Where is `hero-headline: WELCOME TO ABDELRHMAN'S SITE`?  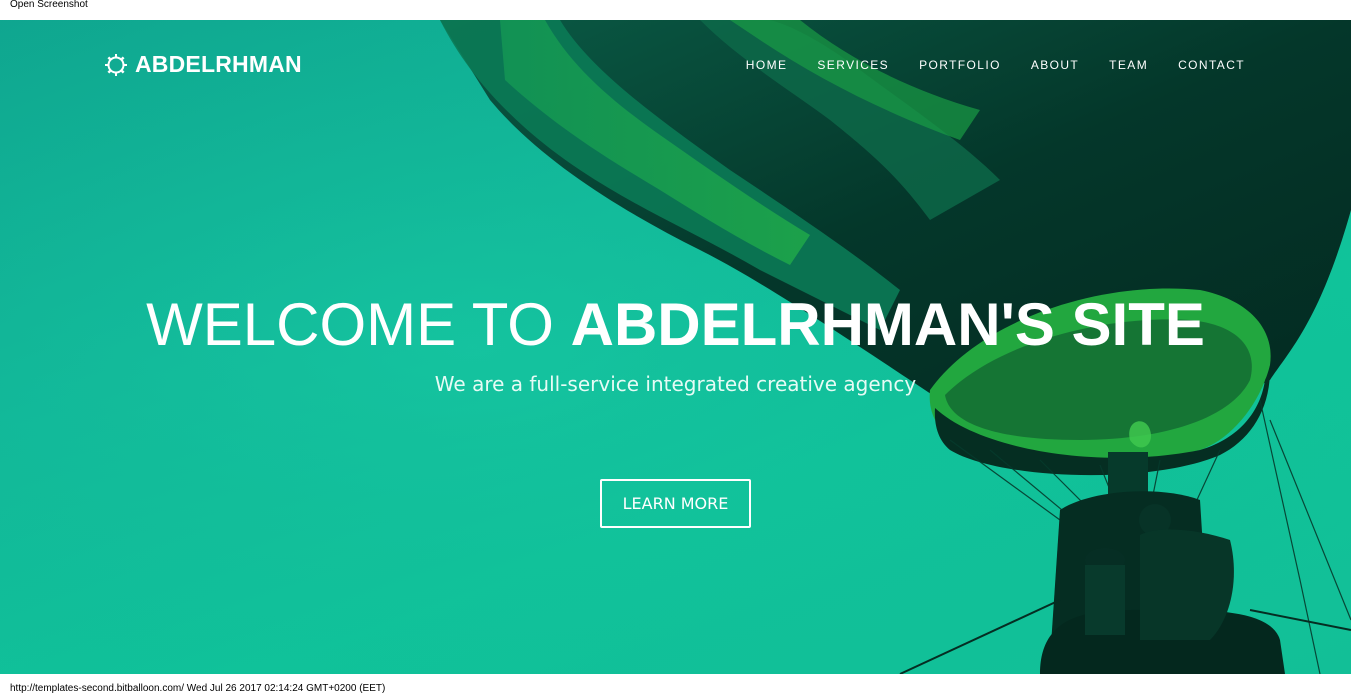 hero-headline: WELCOME TO ABDELRHMAN'S SITE is located at coordinates (675, 325).